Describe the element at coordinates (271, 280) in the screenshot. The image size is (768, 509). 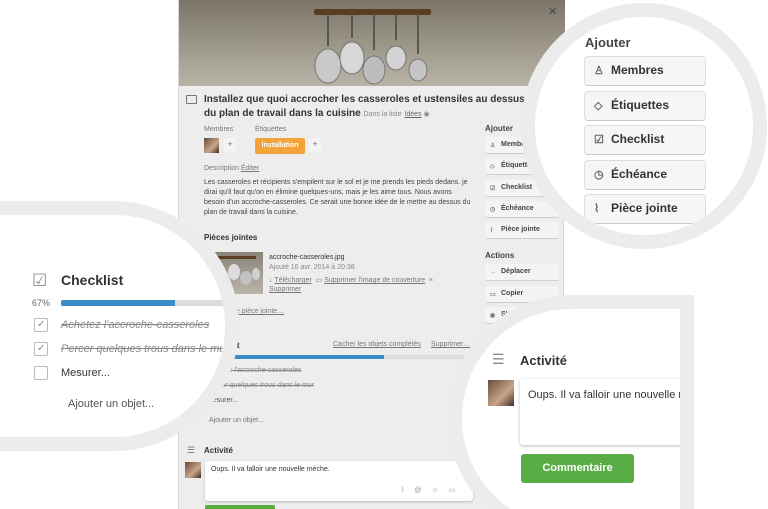
I see `download-icon: ↓` at that location.